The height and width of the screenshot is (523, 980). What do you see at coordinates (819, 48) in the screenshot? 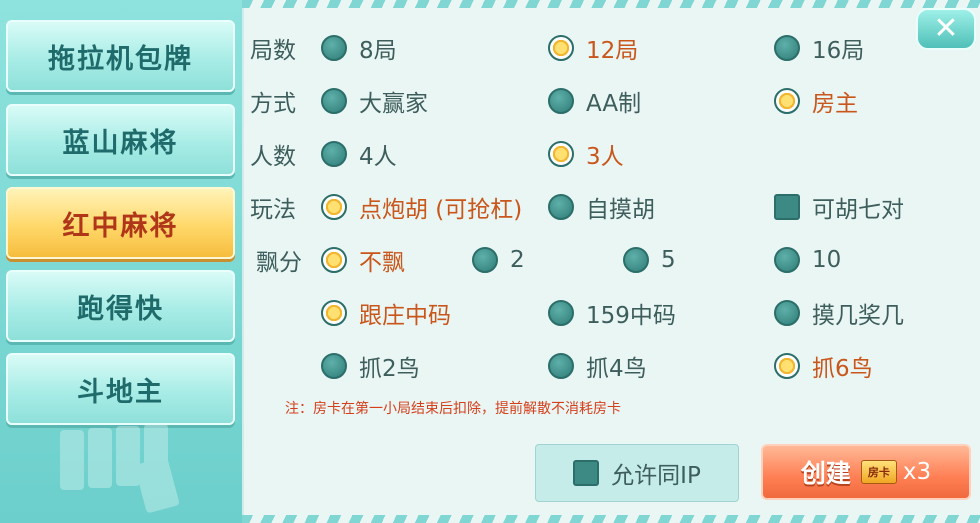
I see `rounds-option-16: 16局` at bounding box center [819, 48].